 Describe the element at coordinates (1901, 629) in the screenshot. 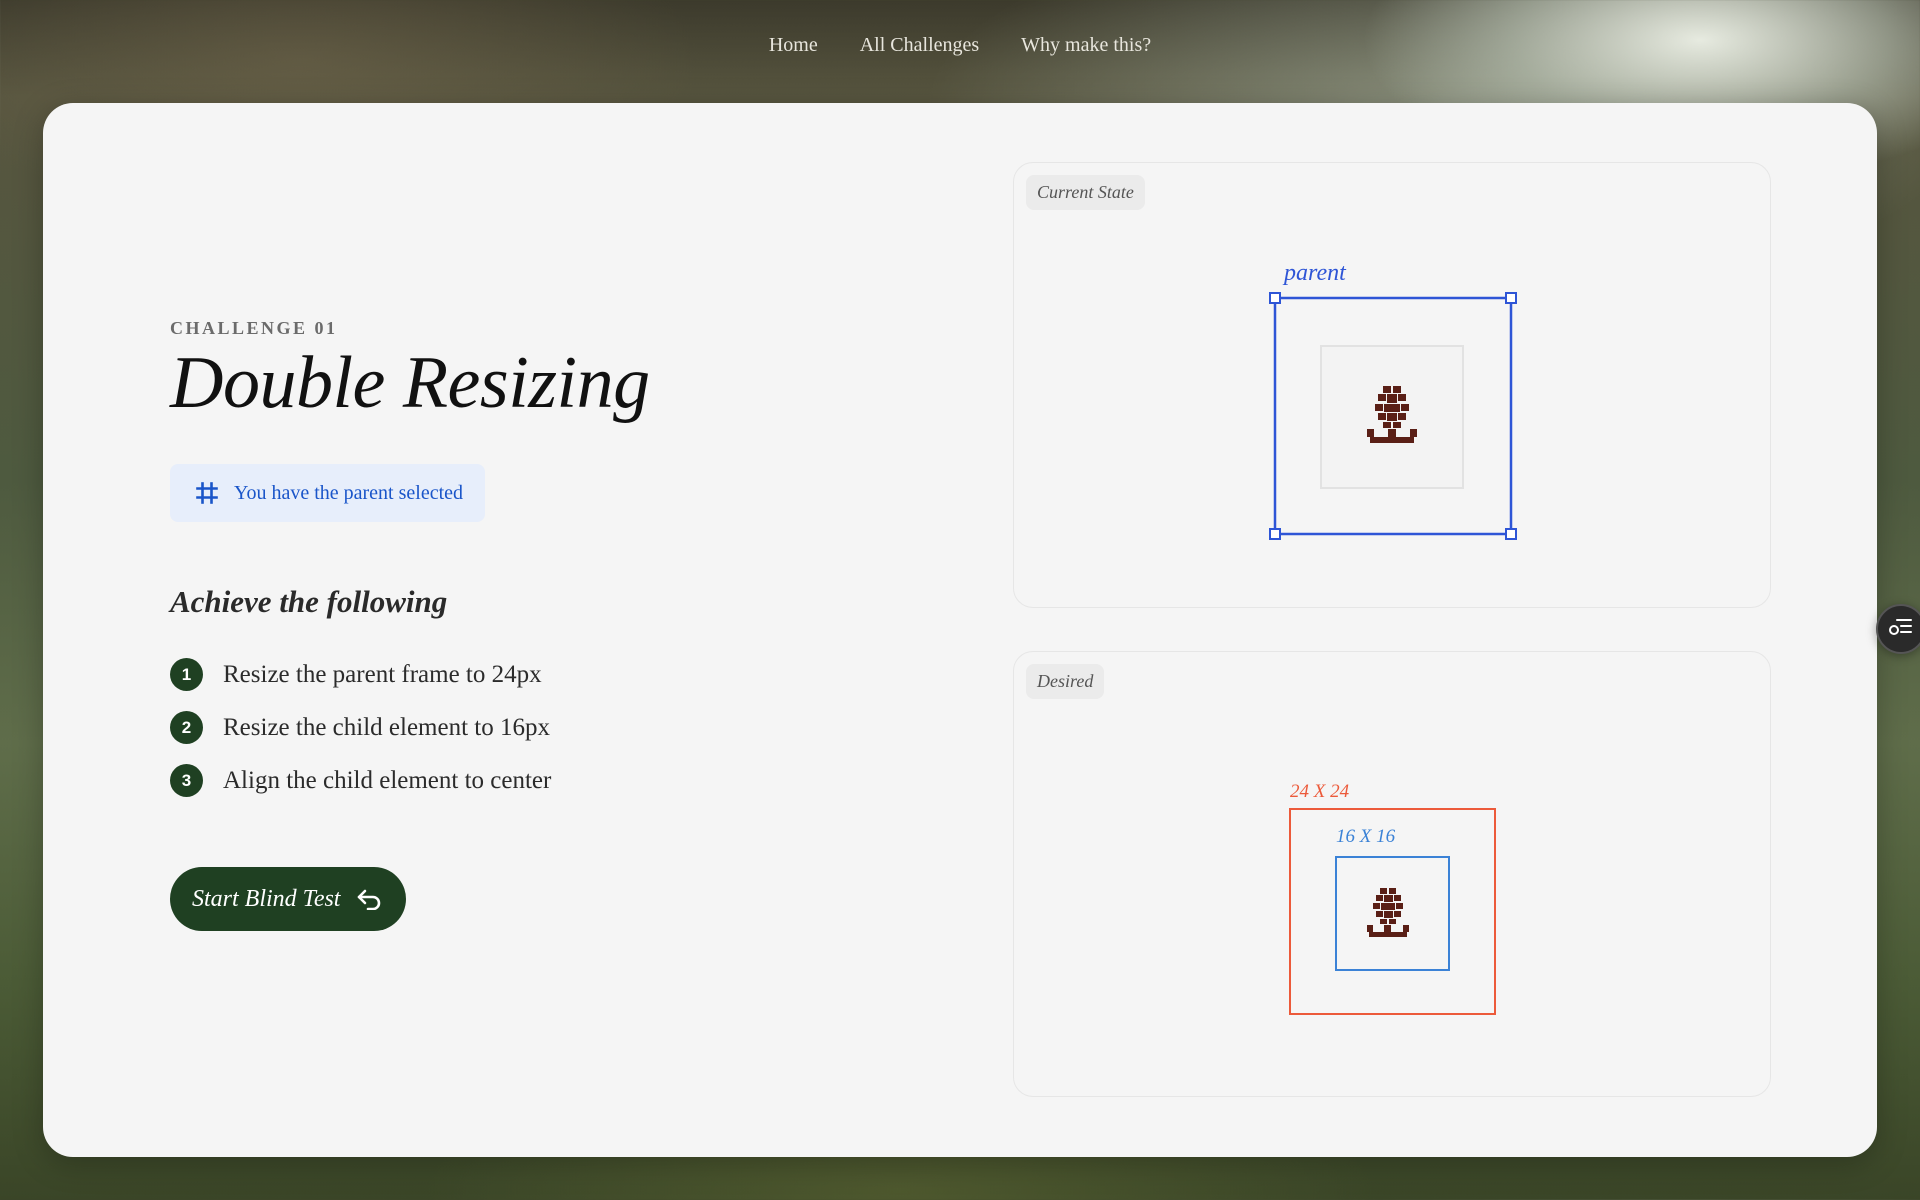

I see `task-list-icon` at that location.